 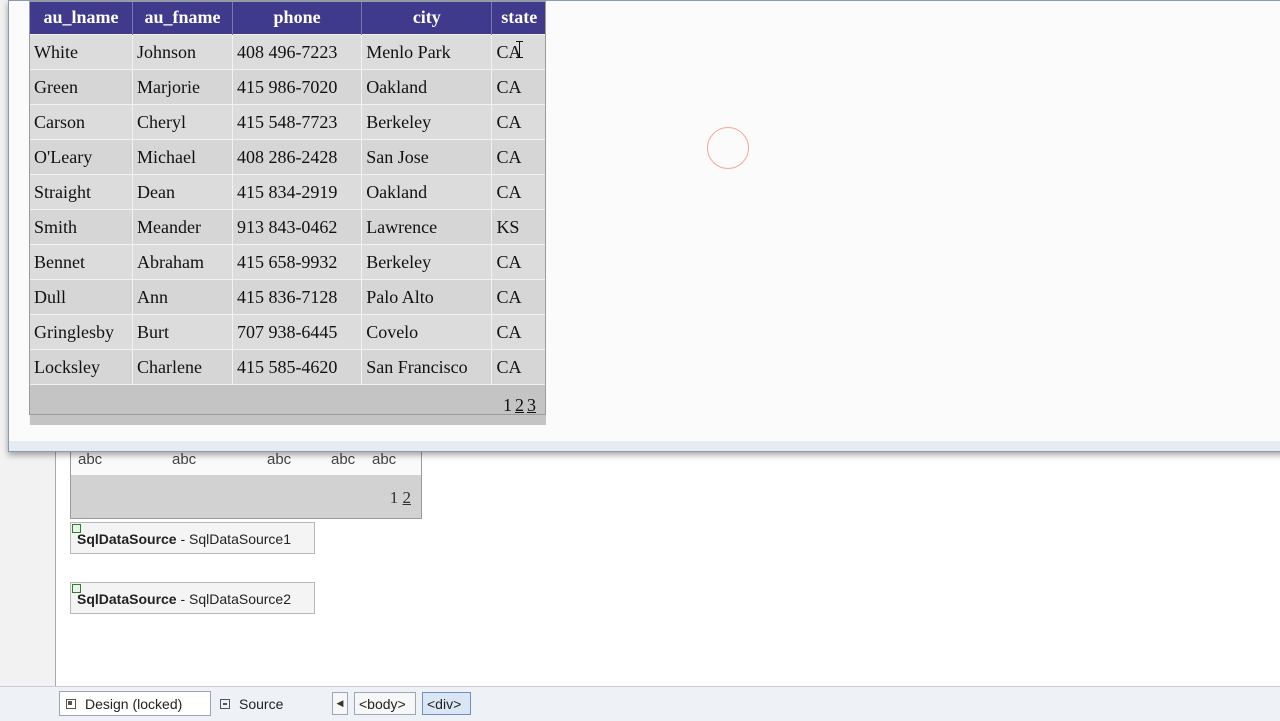 What do you see at coordinates (426, 297) in the screenshot?
I see `cell-city: Palo Alto` at bounding box center [426, 297].